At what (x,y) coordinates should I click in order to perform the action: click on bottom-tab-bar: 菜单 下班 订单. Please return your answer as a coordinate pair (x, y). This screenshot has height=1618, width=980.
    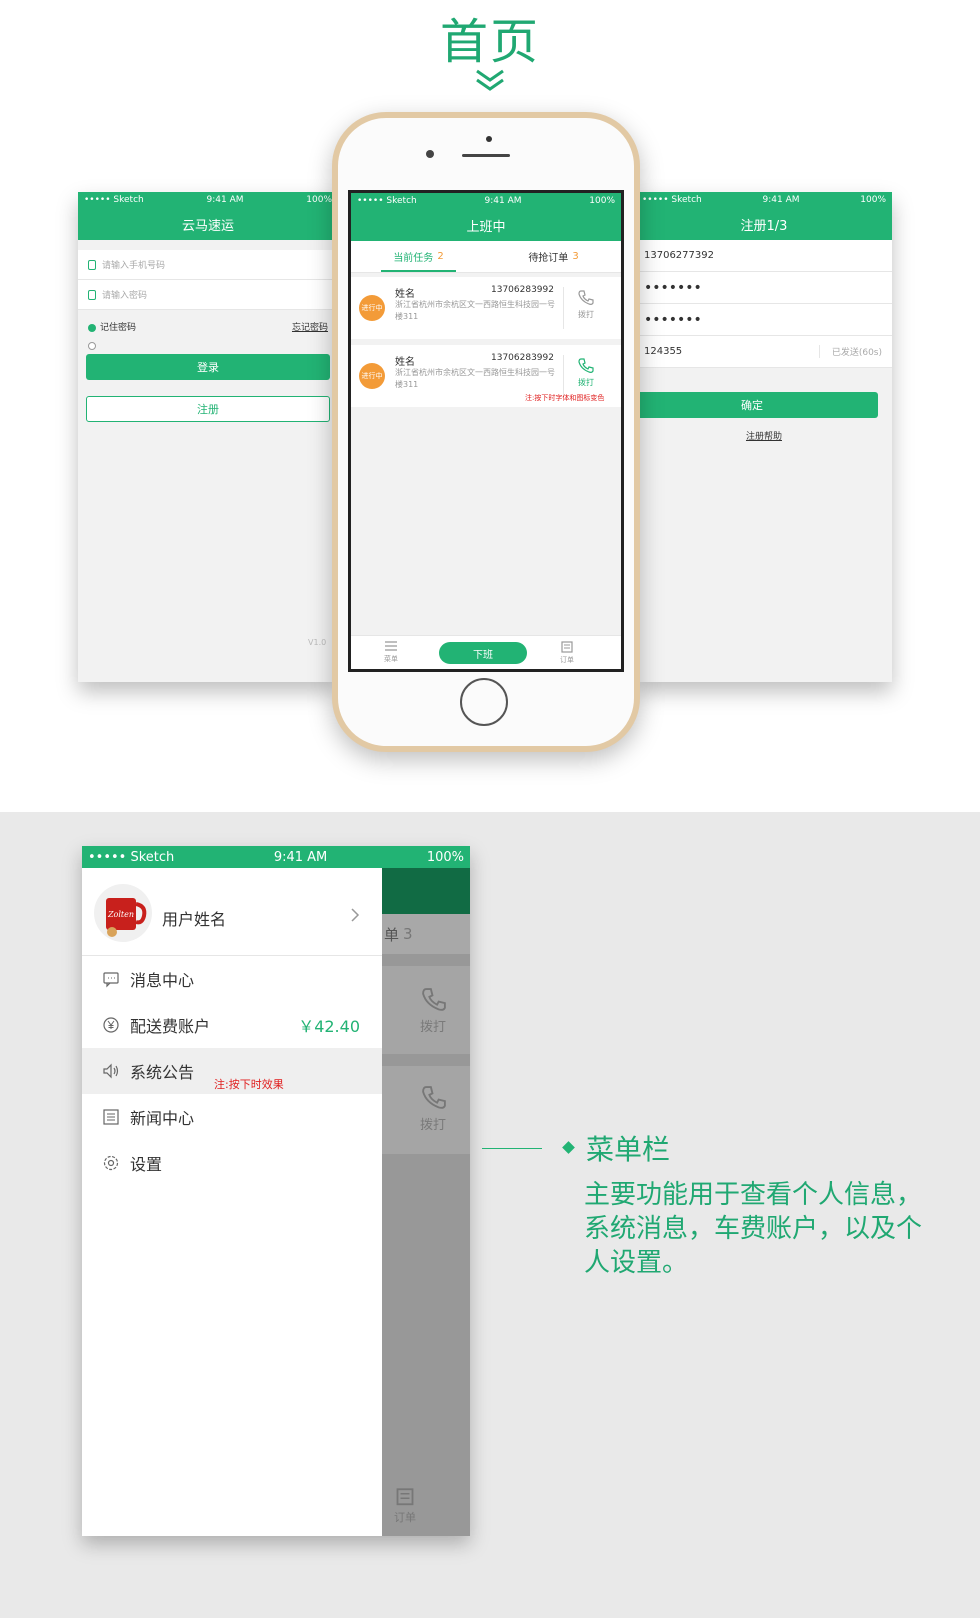
    Looking at the image, I should click on (486, 652).